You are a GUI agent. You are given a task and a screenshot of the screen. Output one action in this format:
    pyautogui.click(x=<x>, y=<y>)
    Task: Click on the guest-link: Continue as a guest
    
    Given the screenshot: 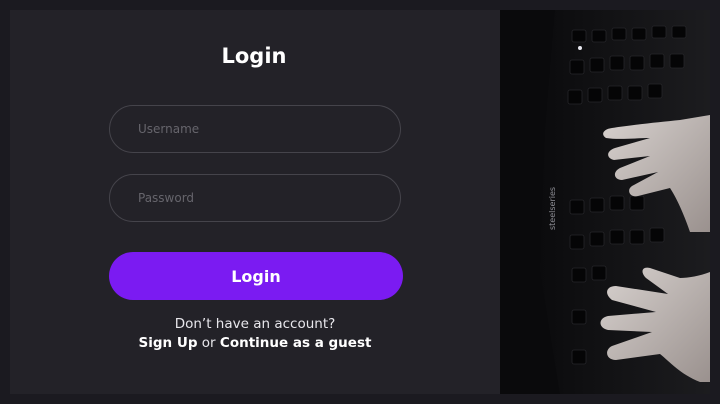 What is the action you would take?
    pyautogui.click(x=296, y=343)
    